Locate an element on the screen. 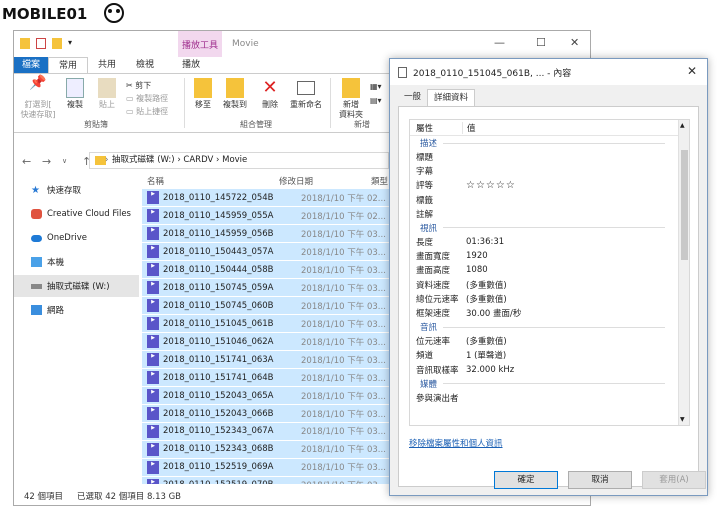 The image size is (720, 520). ok-button: 確定 is located at coordinates (526, 480).